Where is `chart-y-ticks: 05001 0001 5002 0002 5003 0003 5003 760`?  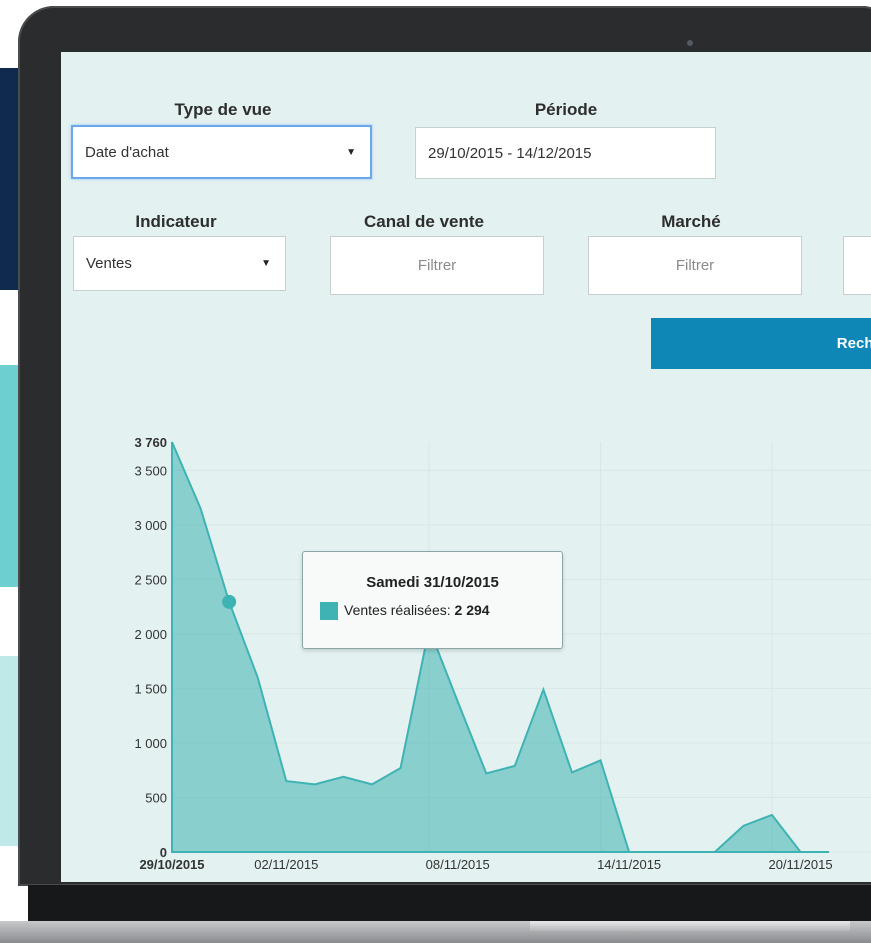
chart-y-ticks: 05001 0001 5002 0002 5003 0003 5003 760 is located at coordinates (150, 647).